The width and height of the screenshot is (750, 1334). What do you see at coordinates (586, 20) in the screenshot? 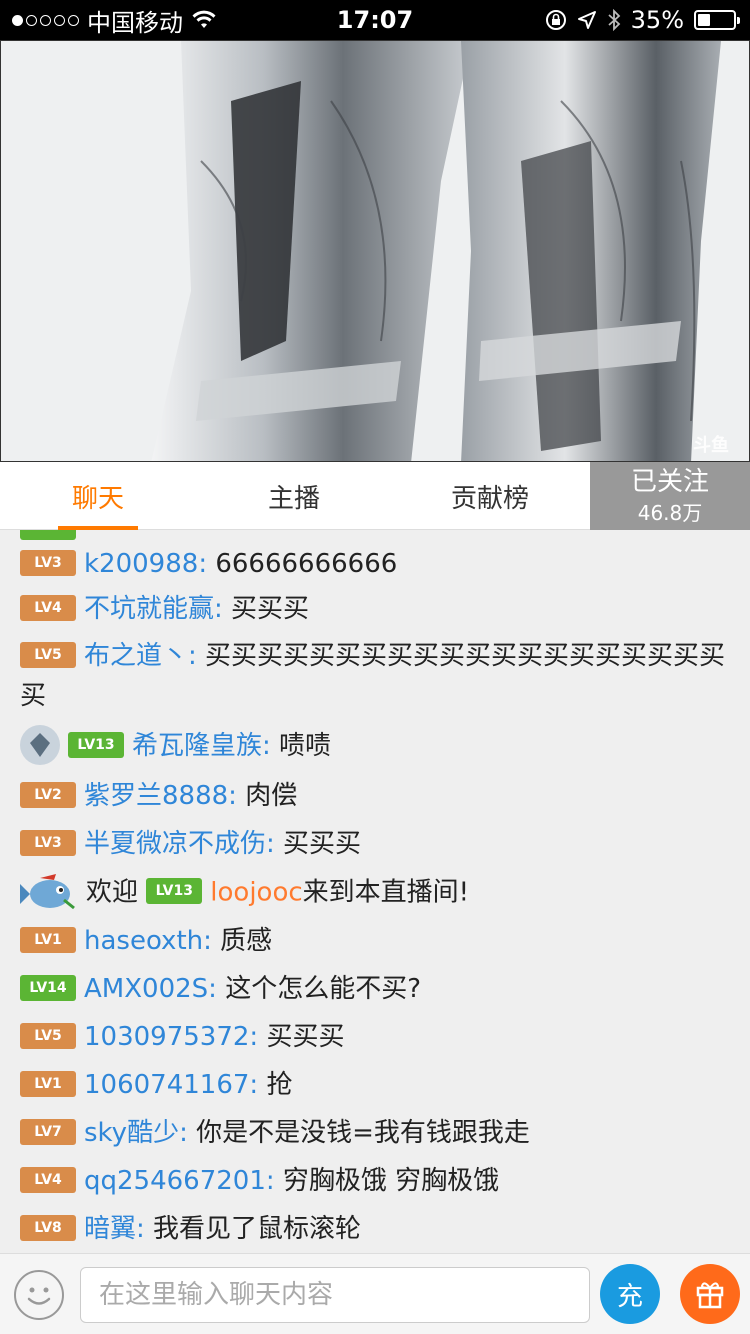
I see `location-icon` at bounding box center [586, 20].